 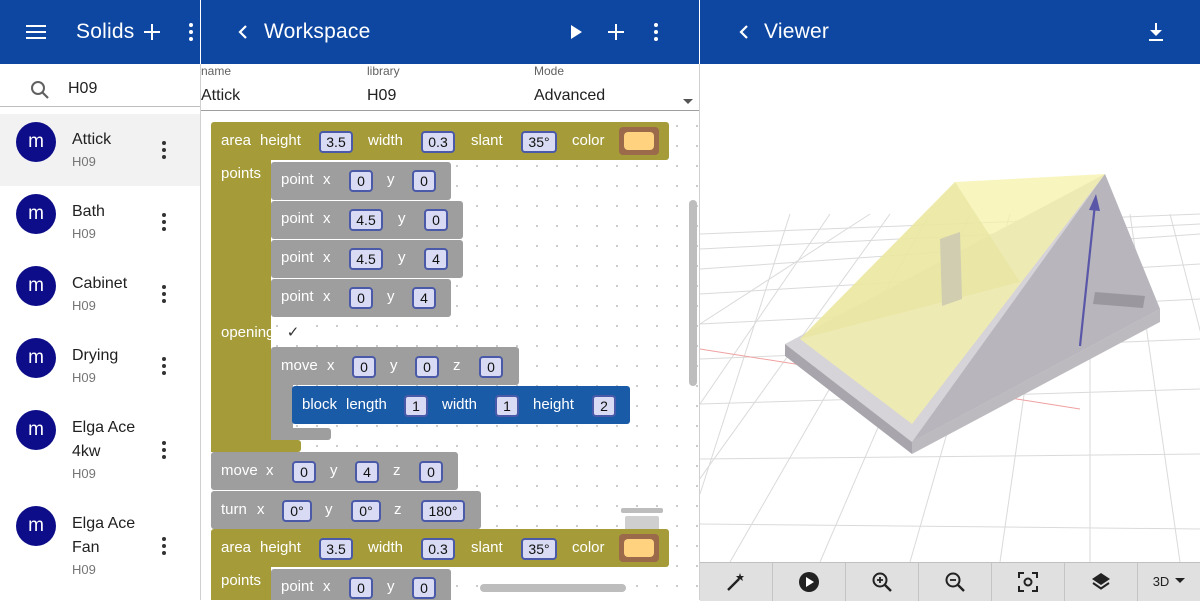 What do you see at coordinates (576, 32) in the screenshot?
I see `run-icon` at bounding box center [576, 32].